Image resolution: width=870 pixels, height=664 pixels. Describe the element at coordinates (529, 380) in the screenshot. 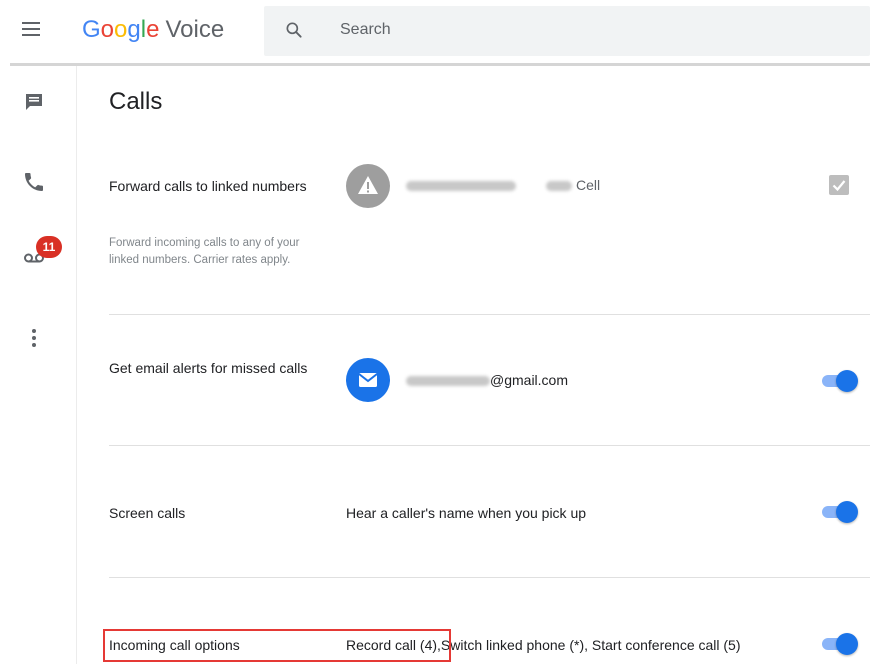

I see `alert-email-domain: @gmail.com` at that location.